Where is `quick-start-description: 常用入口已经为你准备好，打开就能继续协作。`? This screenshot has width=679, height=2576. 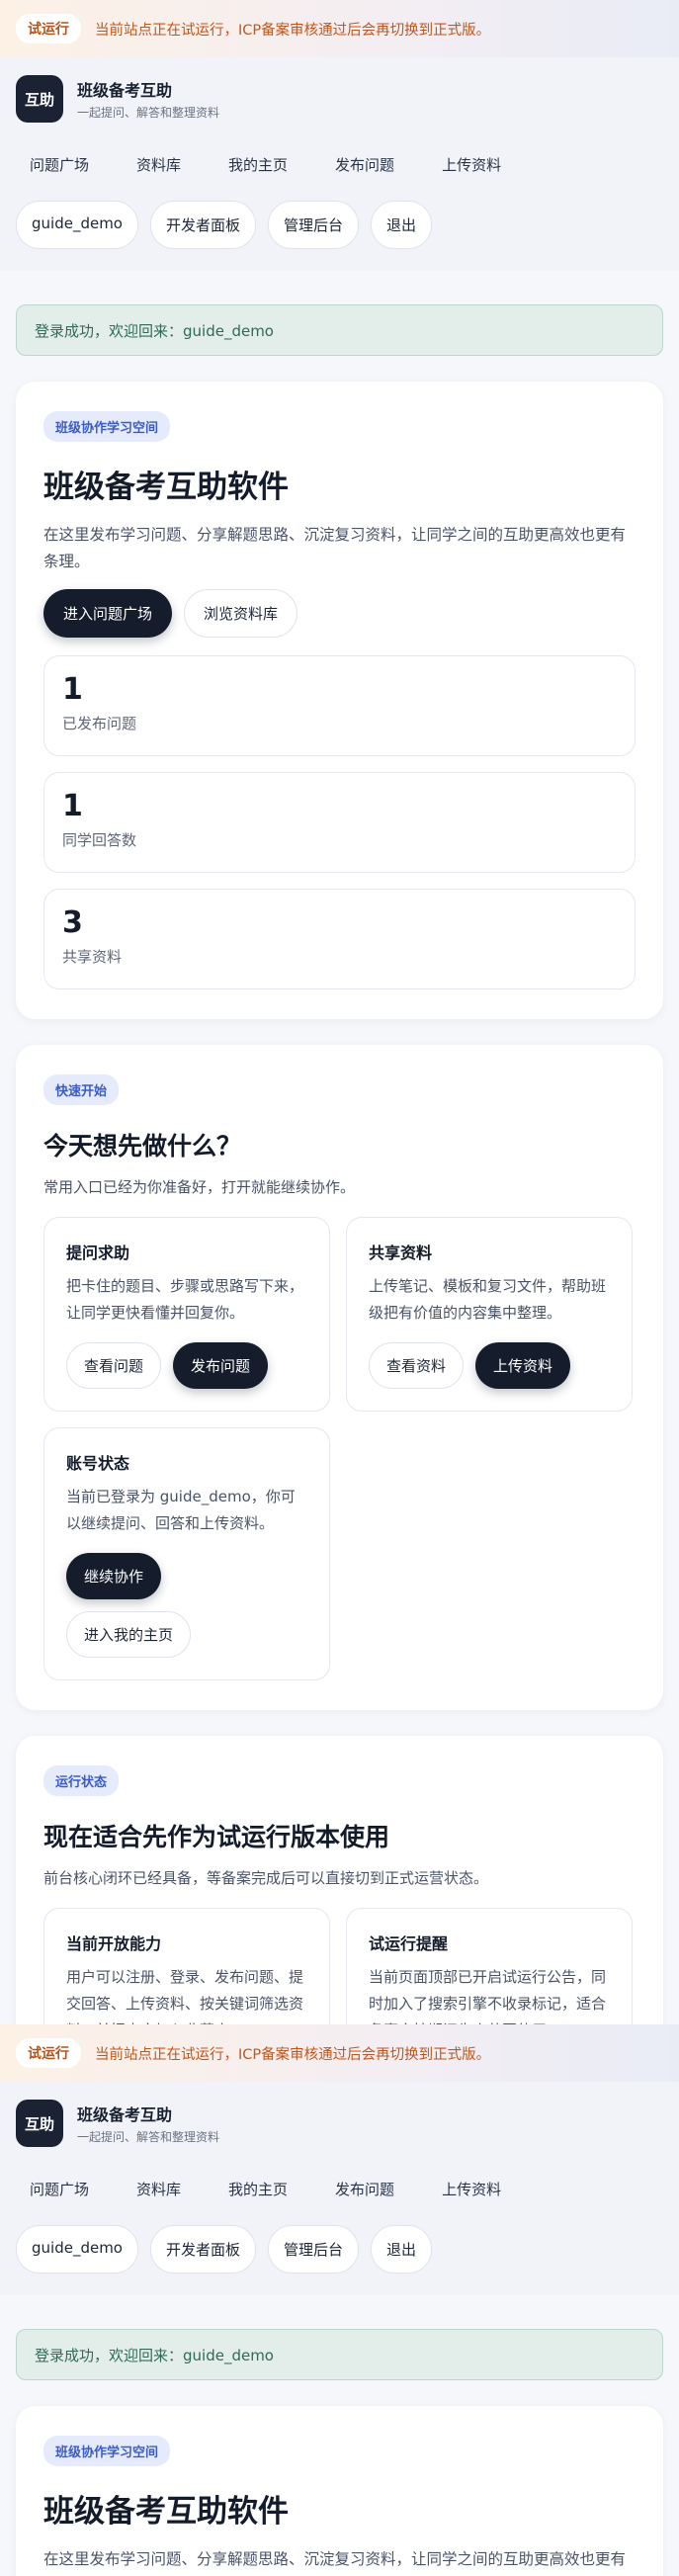
quick-start-description: 常用入口已经为你准备好，打开就能继续协作。 is located at coordinates (199, 1187).